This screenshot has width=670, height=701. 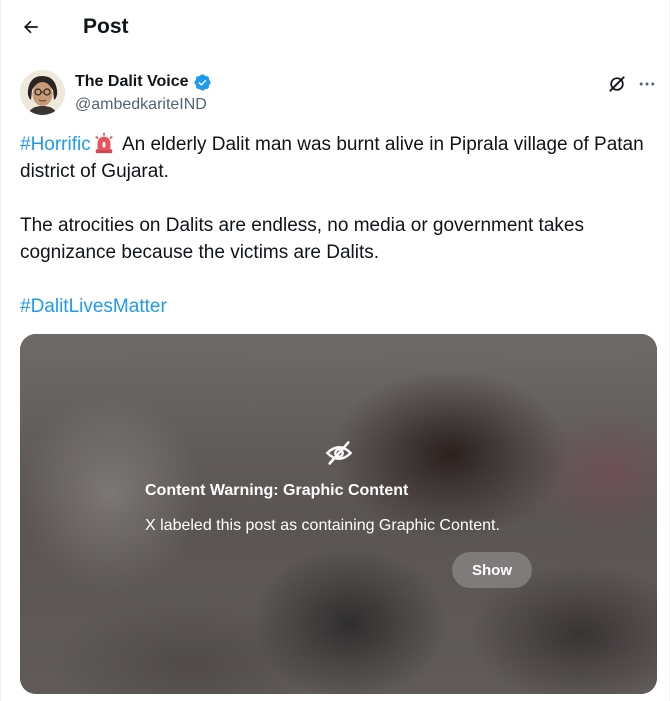 What do you see at coordinates (42, 92) in the screenshot?
I see `avatar` at bounding box center [42, 92].